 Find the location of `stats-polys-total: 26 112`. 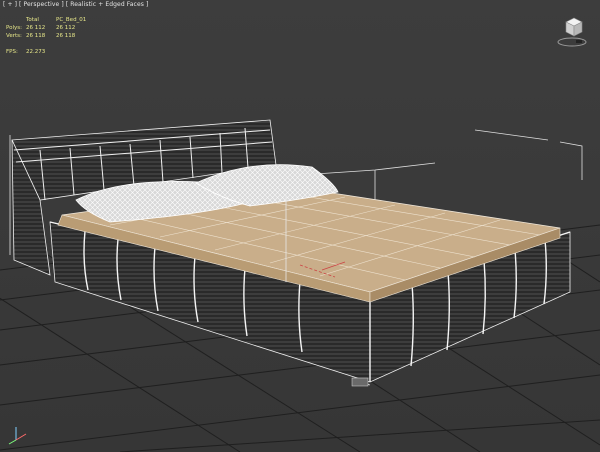

stats-polys-total: 26 112 is located at coordinates (36, 28).